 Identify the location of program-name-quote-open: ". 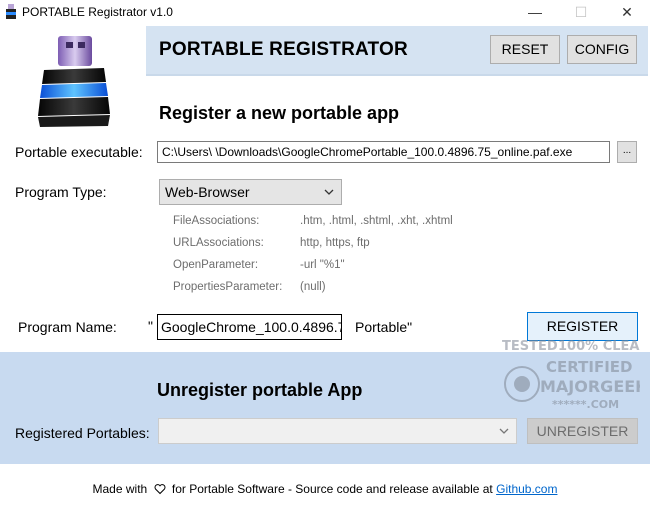
(150, 326).